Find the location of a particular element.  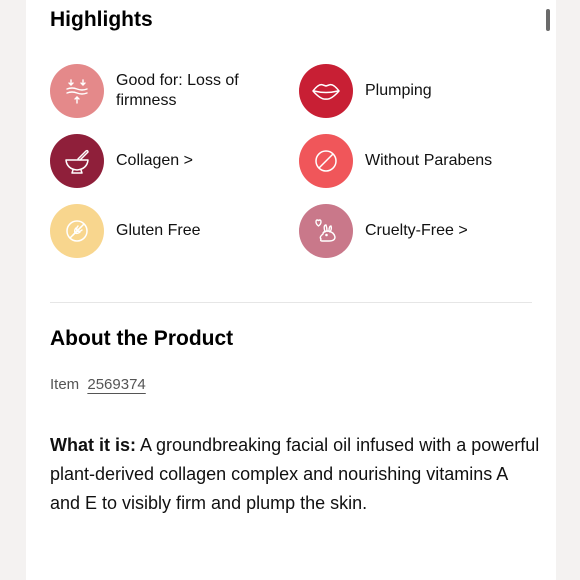

about-product-heading: About the Product is located at coordinates (142, 338).